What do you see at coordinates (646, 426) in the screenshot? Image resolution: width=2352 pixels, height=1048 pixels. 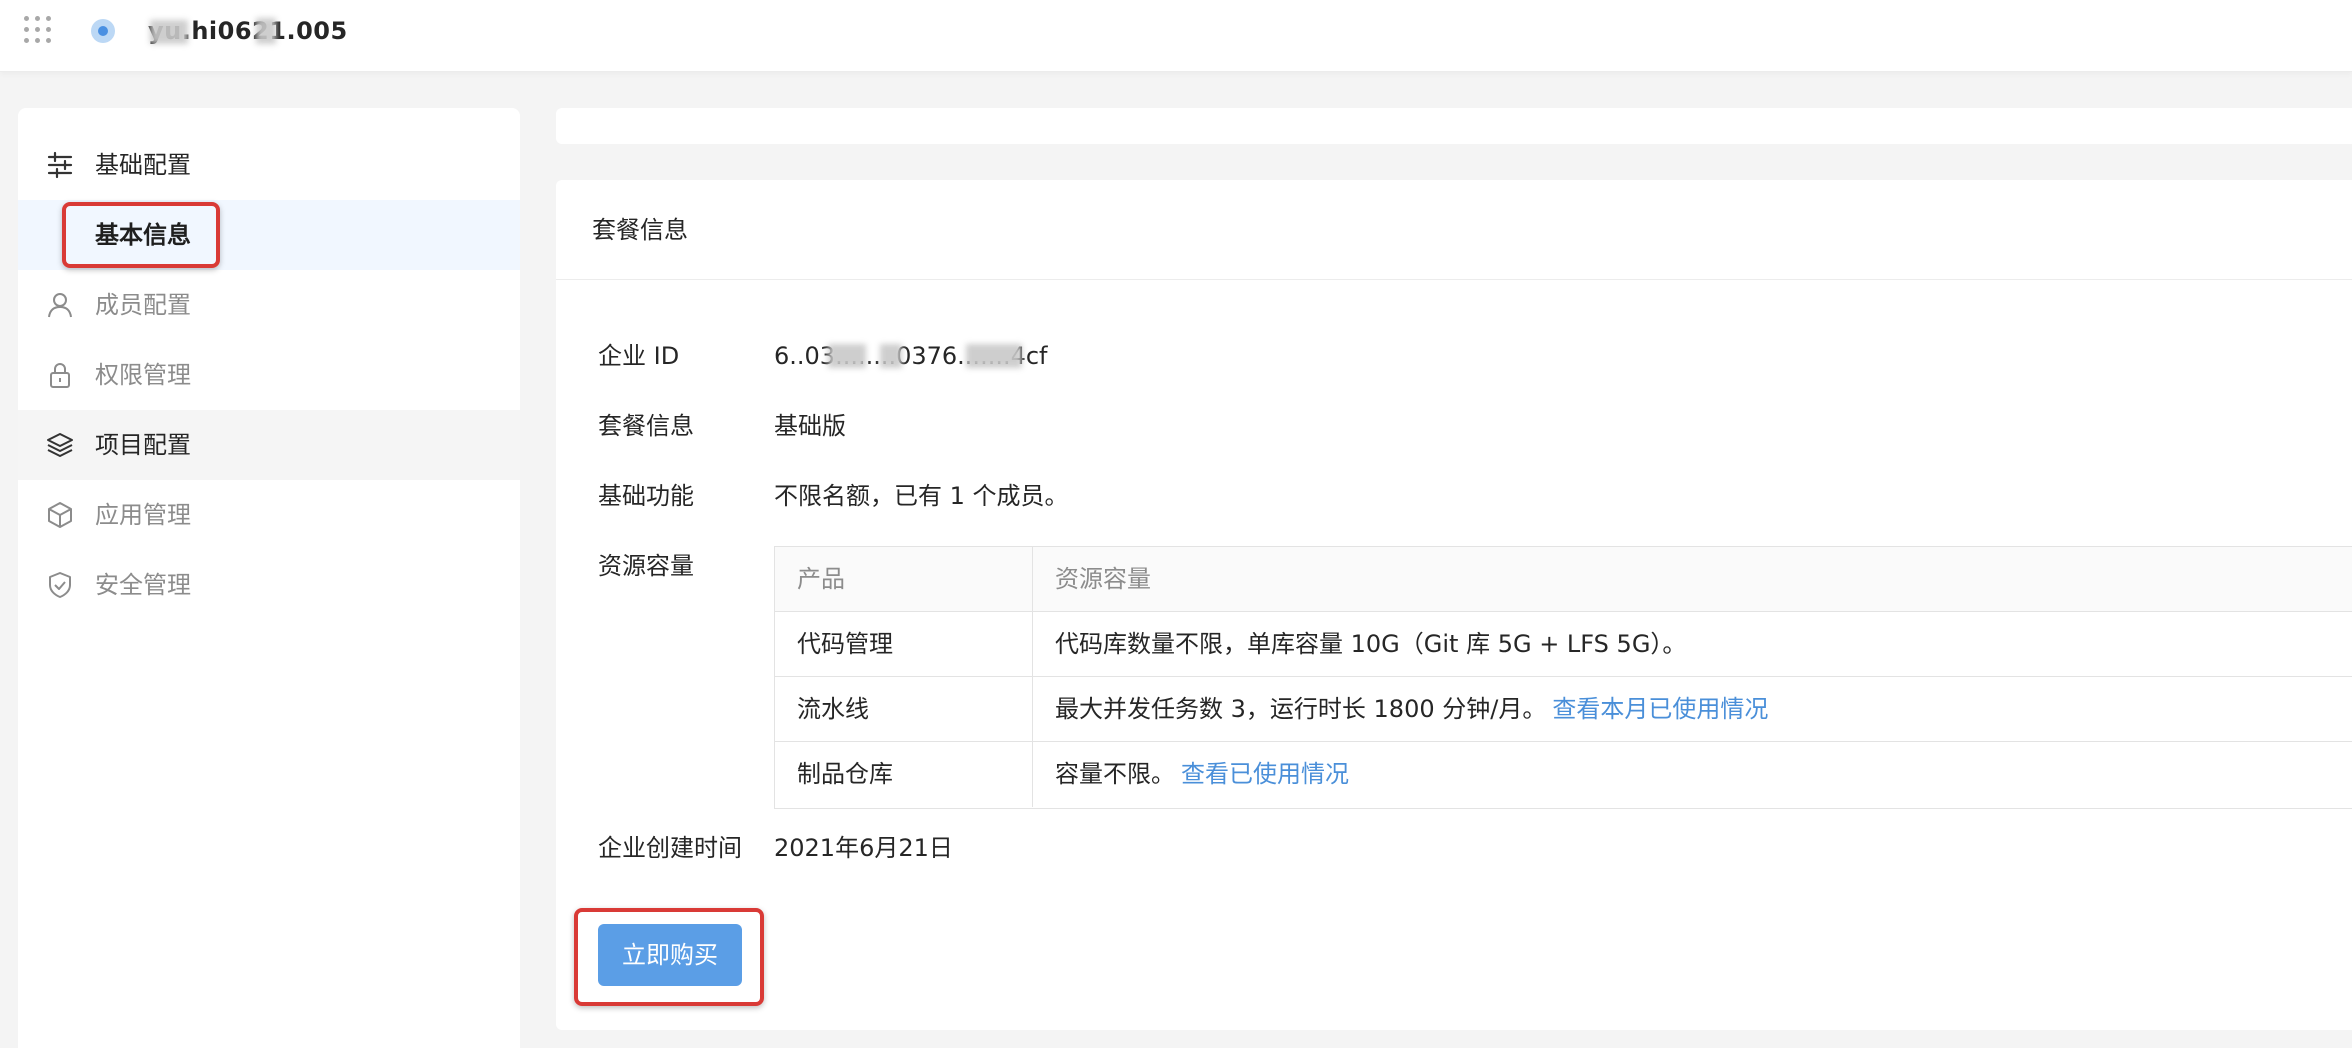 I see `plan-label: 套餐信息` at bounding box center [646, 426].